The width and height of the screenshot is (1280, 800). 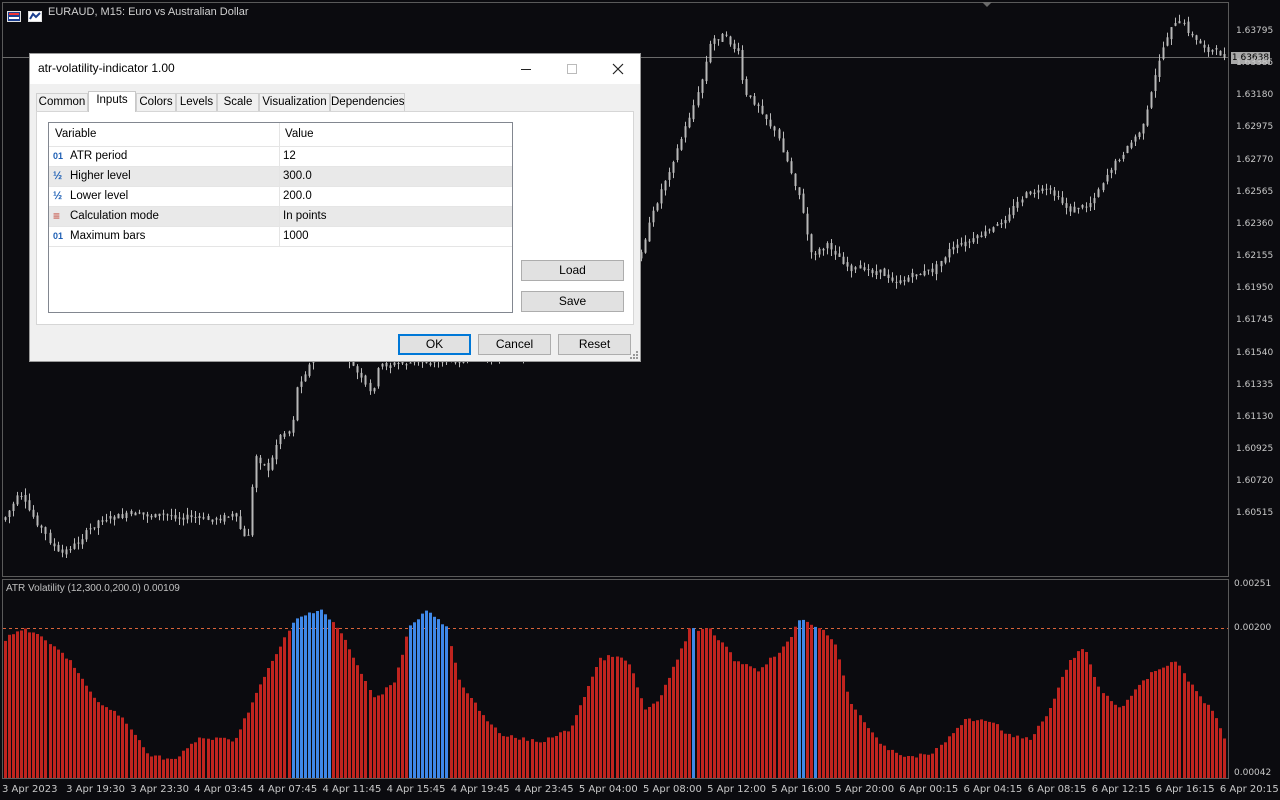 I want to click on minimize-button, so click(x=526, y=69).